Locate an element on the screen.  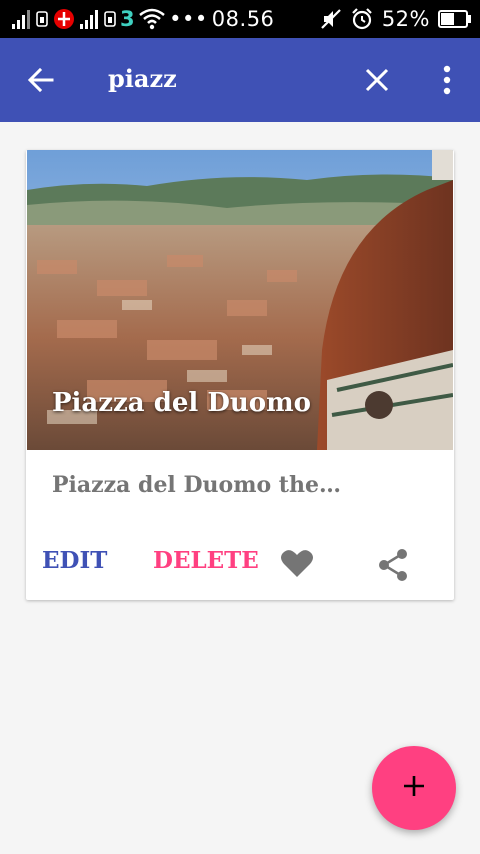
status-bar: 3 ••• 08.56 52% is located at coordinates (240, 19).